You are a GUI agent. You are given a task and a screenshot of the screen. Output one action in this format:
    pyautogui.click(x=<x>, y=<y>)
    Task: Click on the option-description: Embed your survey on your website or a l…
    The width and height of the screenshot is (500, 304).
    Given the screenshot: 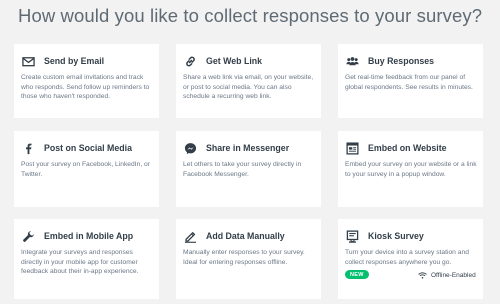 What is the action you would take?
    pyautogui.click(x=411, y=169)
    